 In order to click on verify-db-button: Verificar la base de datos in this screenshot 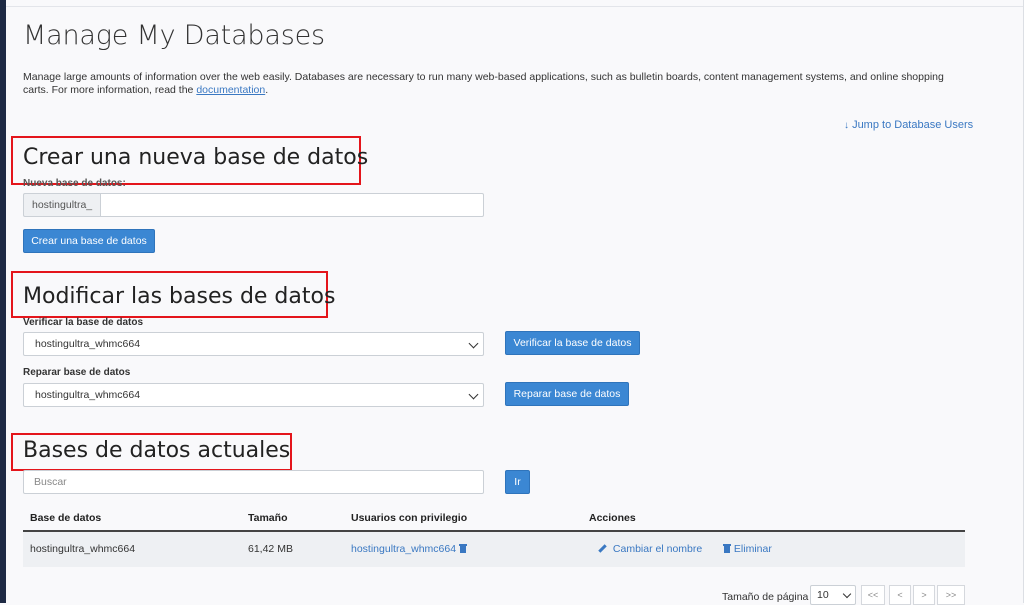, I will do `click(572, 343)`.